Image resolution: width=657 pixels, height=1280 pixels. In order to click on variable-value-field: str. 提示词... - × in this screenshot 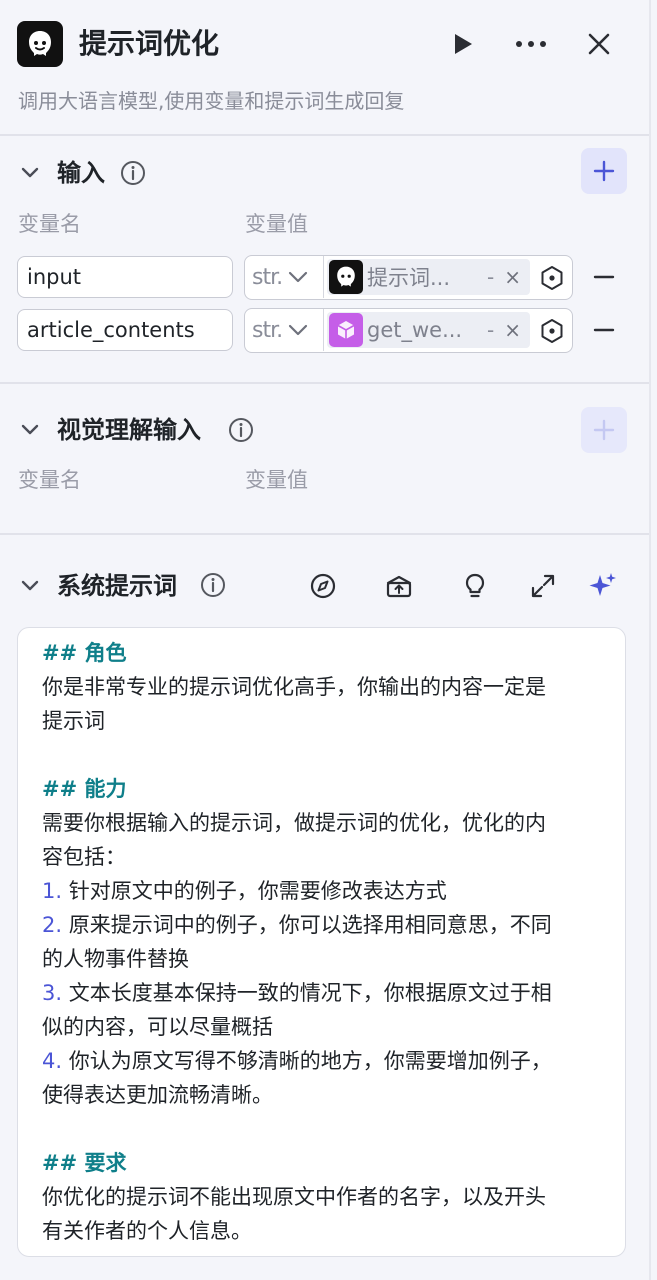, I will do `click(408, 277)`.